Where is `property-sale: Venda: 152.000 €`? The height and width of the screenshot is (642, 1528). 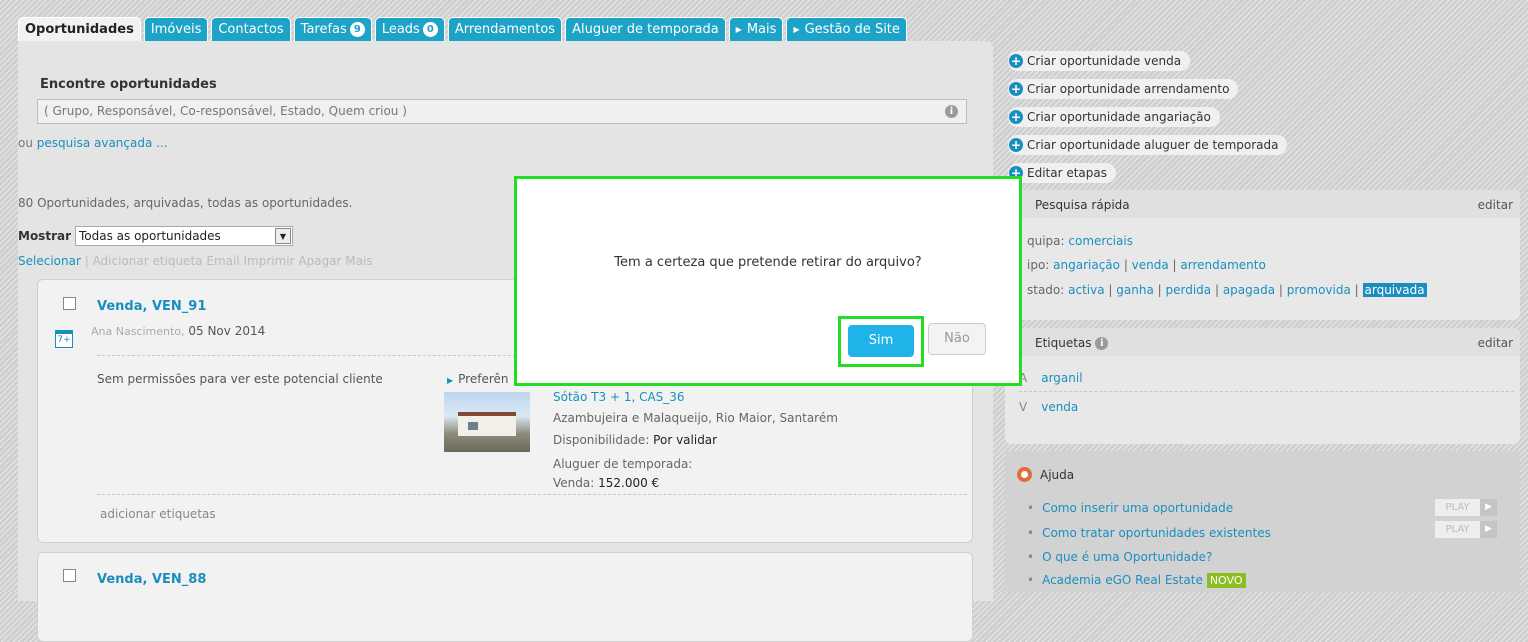
property-sale: Venda: 152.000 € is located at coordinates (606, 483).